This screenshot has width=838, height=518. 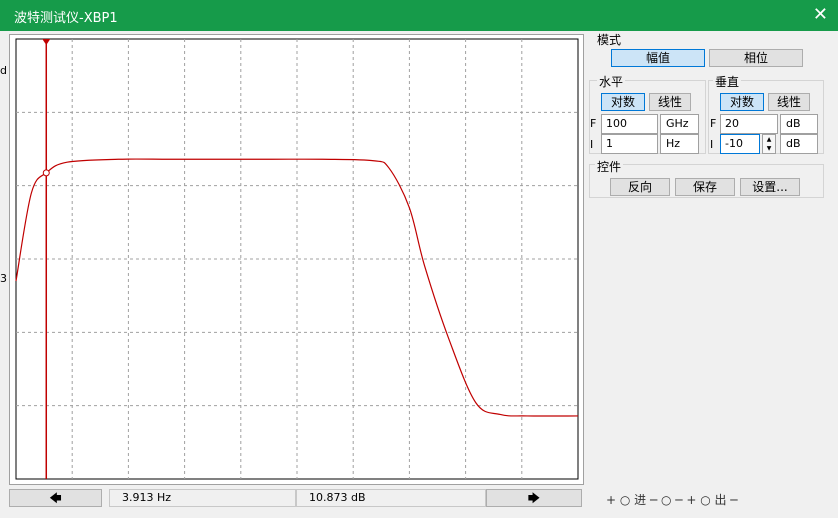 What do you see at coordinates (679, 124) in the screenshot?
I see `horizontal-final-unit: GHz` at bounding box center [679, 124].